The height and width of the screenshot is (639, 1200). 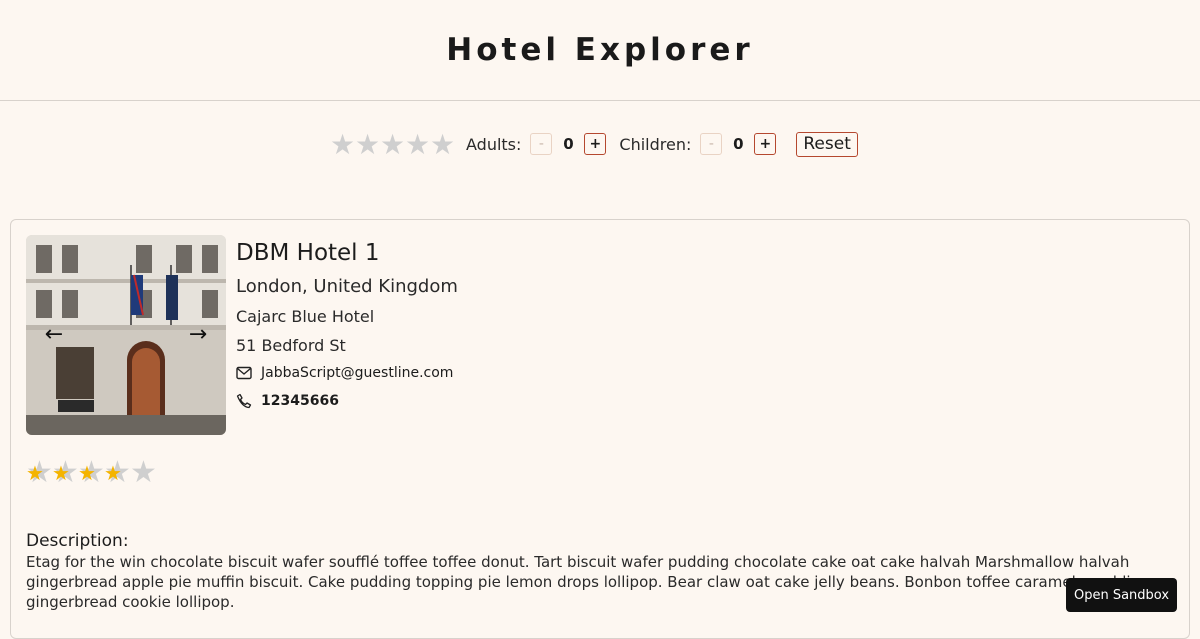 What do you see at coordinates (541, 144) in the screenshot?
I see `adults-decrement-button: -` at bounding box center [541, 144].